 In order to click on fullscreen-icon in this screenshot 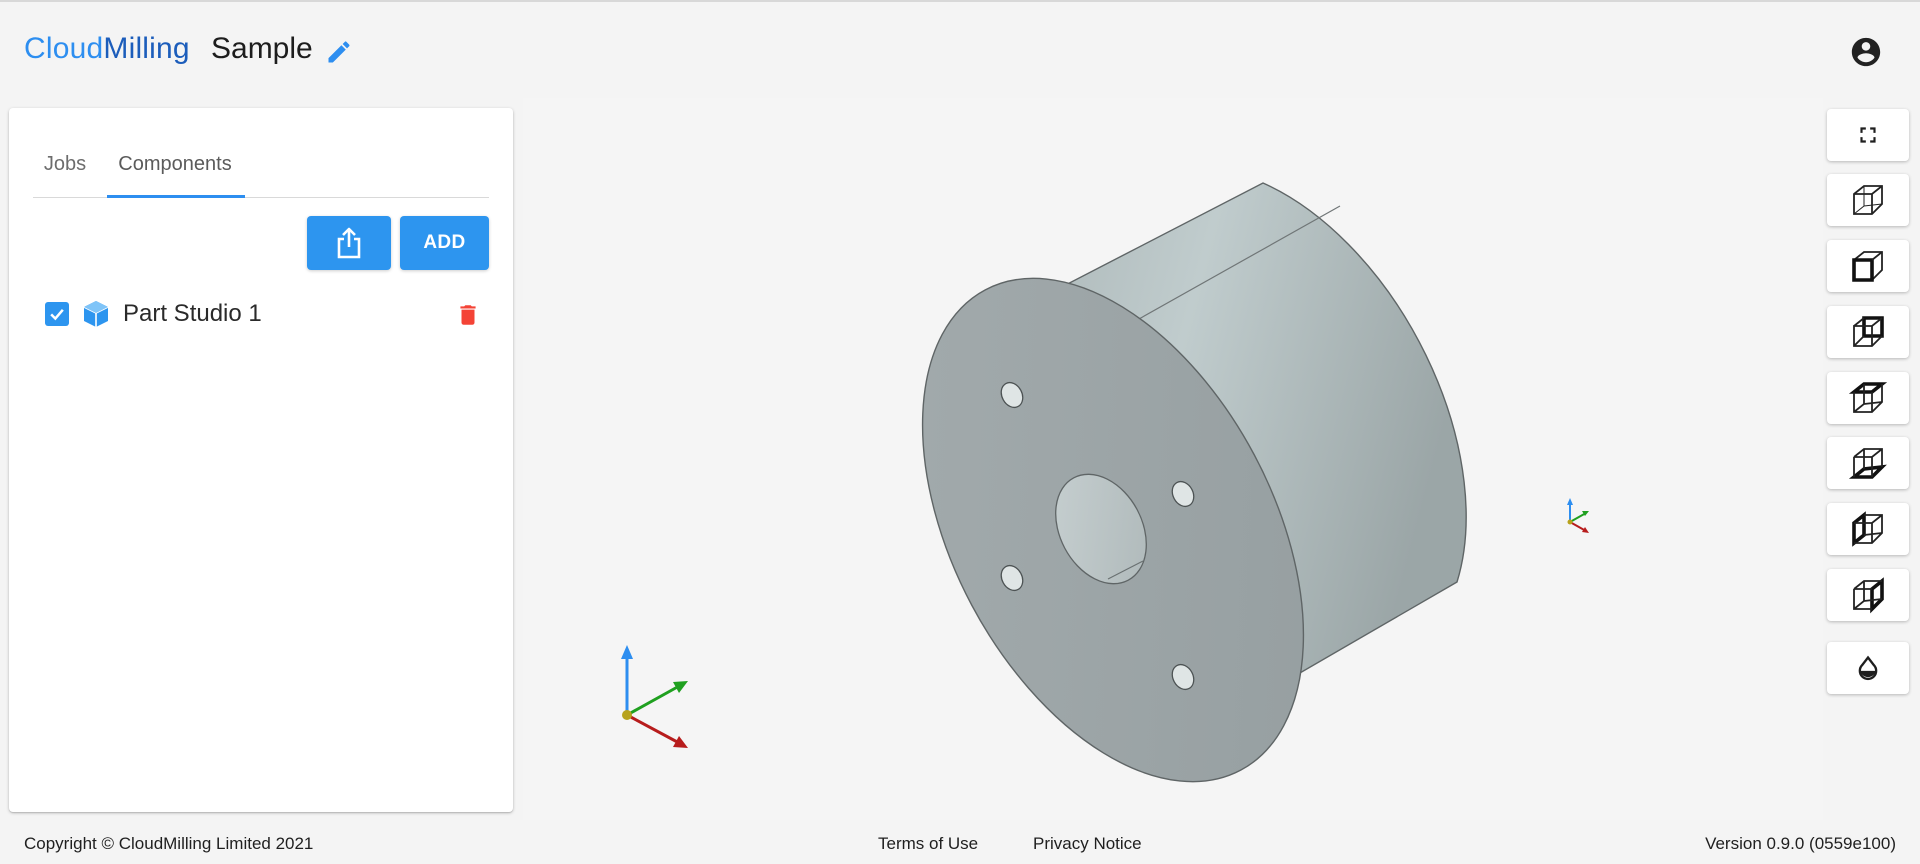, I will do `click(1868, 135)`.